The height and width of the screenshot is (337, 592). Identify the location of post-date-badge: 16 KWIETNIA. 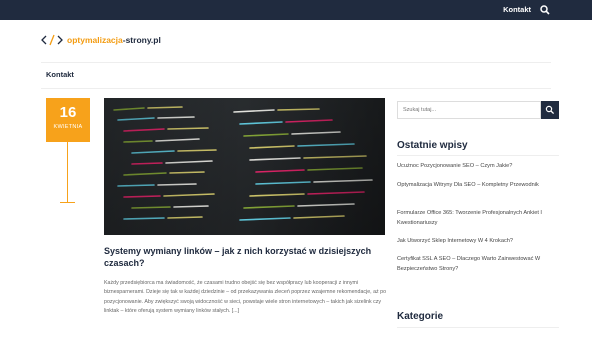
(68, 120).